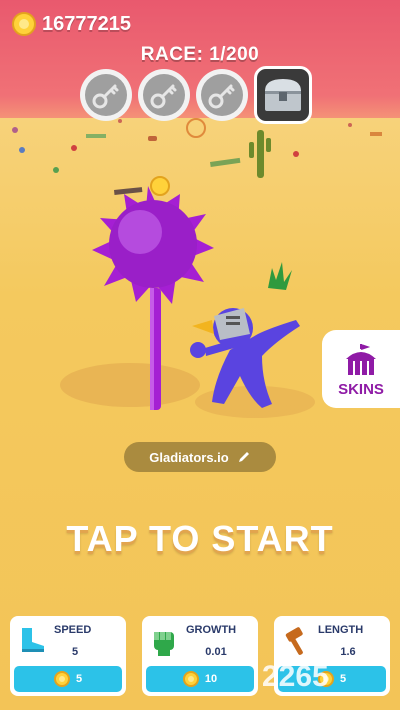 The height and width of the screenshot is (710, 400). Describe the element at coordinates (73, 630) in the screenshot. I see `upgrade-title: SPEED` at that location.